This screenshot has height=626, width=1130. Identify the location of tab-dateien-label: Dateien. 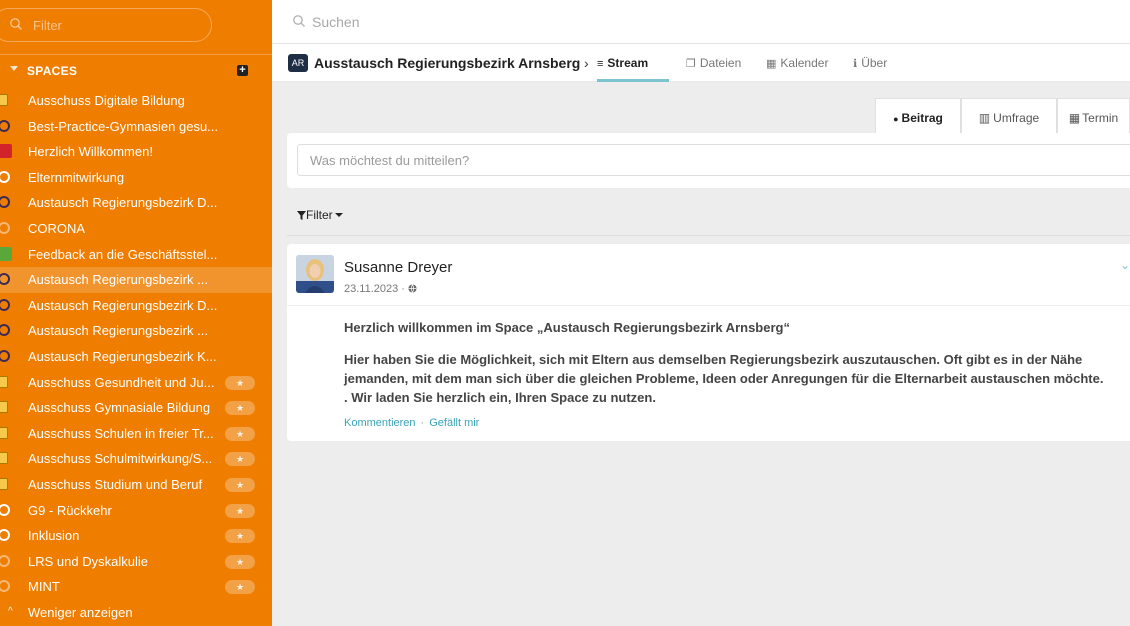
(720, 63).